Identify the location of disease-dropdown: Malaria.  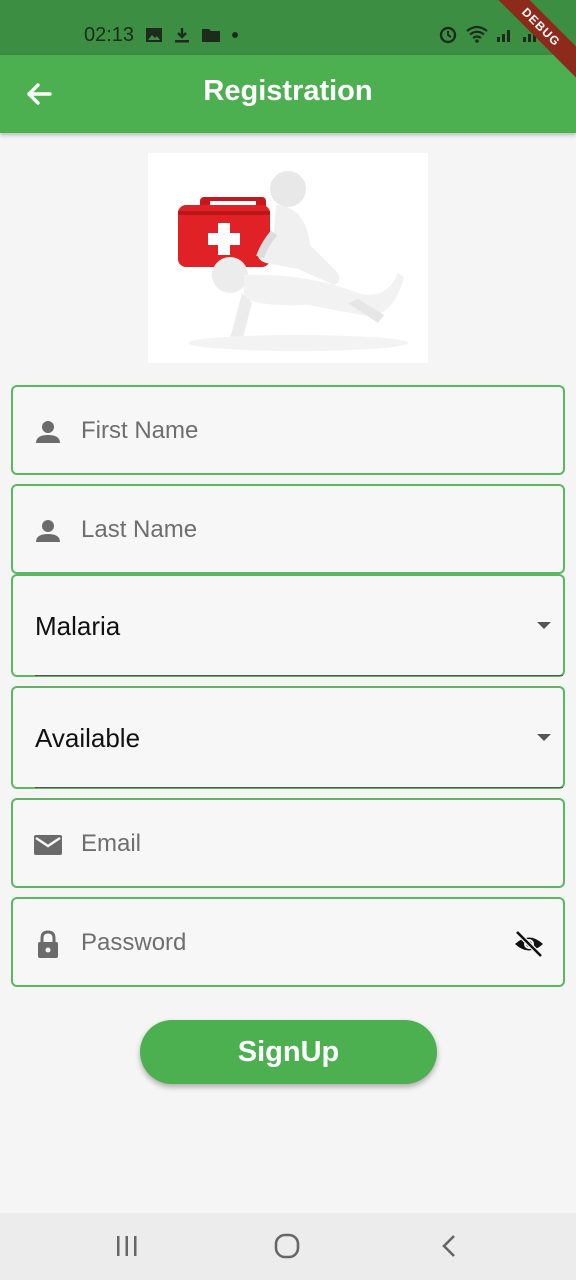
(288, 625).